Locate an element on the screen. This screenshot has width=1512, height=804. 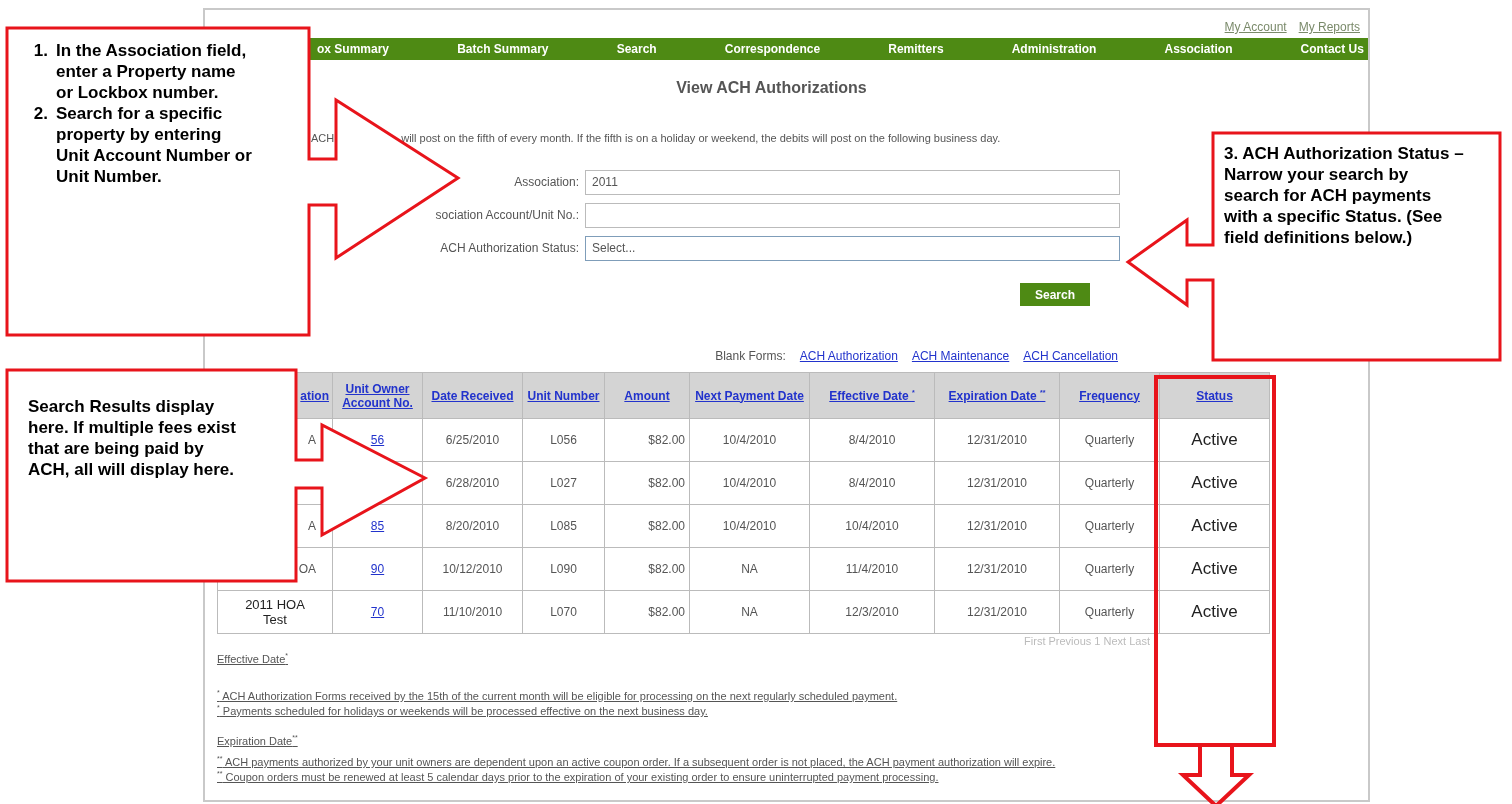
column-header: Frequency is located at coordinates (1109, 395).